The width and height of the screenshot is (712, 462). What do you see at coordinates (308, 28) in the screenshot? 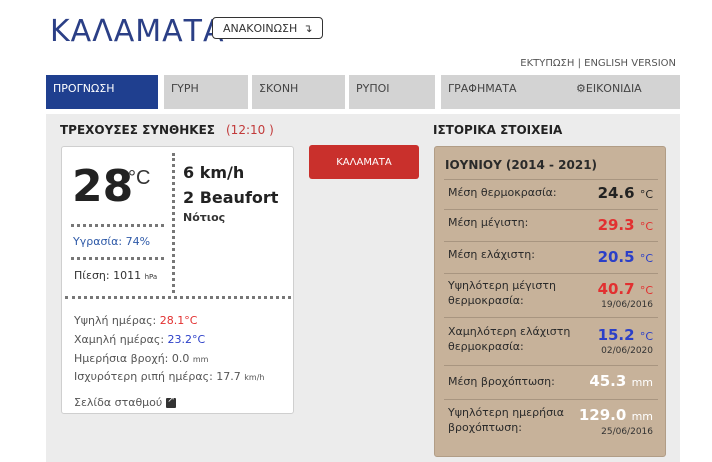
I see `arrow-down-icon: ↴` at bounding box center [308, 28].